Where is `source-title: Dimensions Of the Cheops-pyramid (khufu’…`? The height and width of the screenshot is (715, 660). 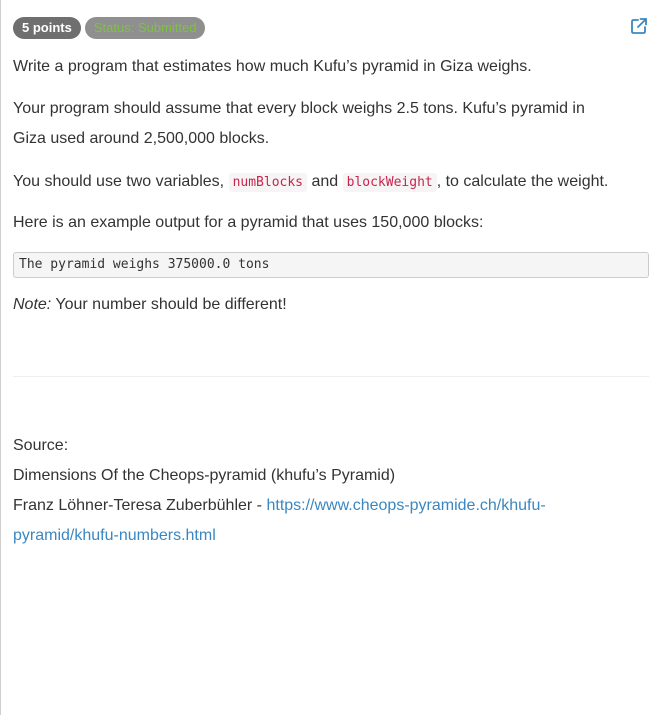 source-title: Dimensions Of the Cheops-pyramid (khufu’… is located at coordinates (204, 475).